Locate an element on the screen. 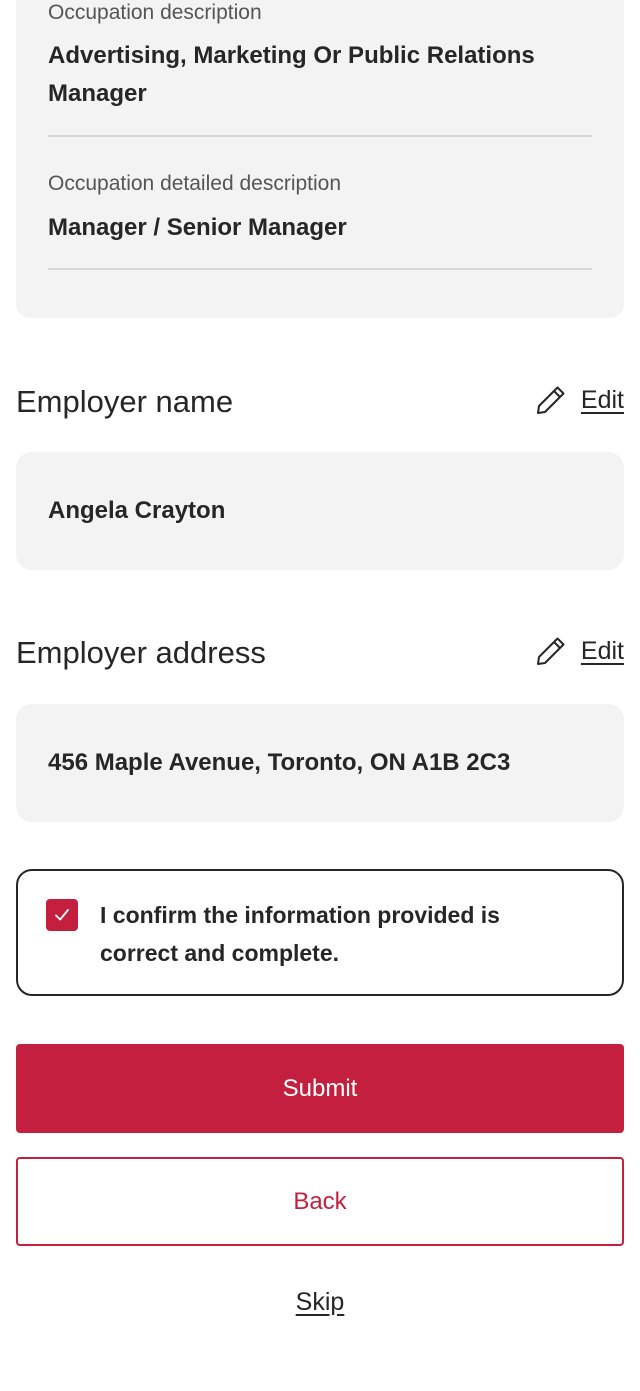 The width and height of the screenshot is (640, 1391). occupation-description-label: Occupation description is located at coordinates (155, 12).